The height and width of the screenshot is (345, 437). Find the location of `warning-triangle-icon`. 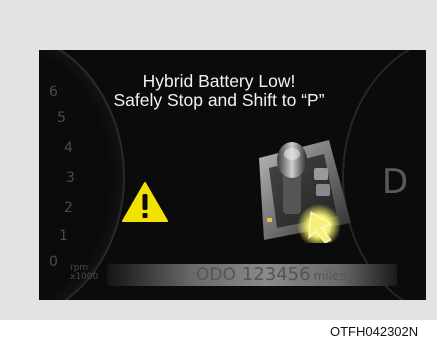

warning-triangle-icon is located at coordinates (145, 202).